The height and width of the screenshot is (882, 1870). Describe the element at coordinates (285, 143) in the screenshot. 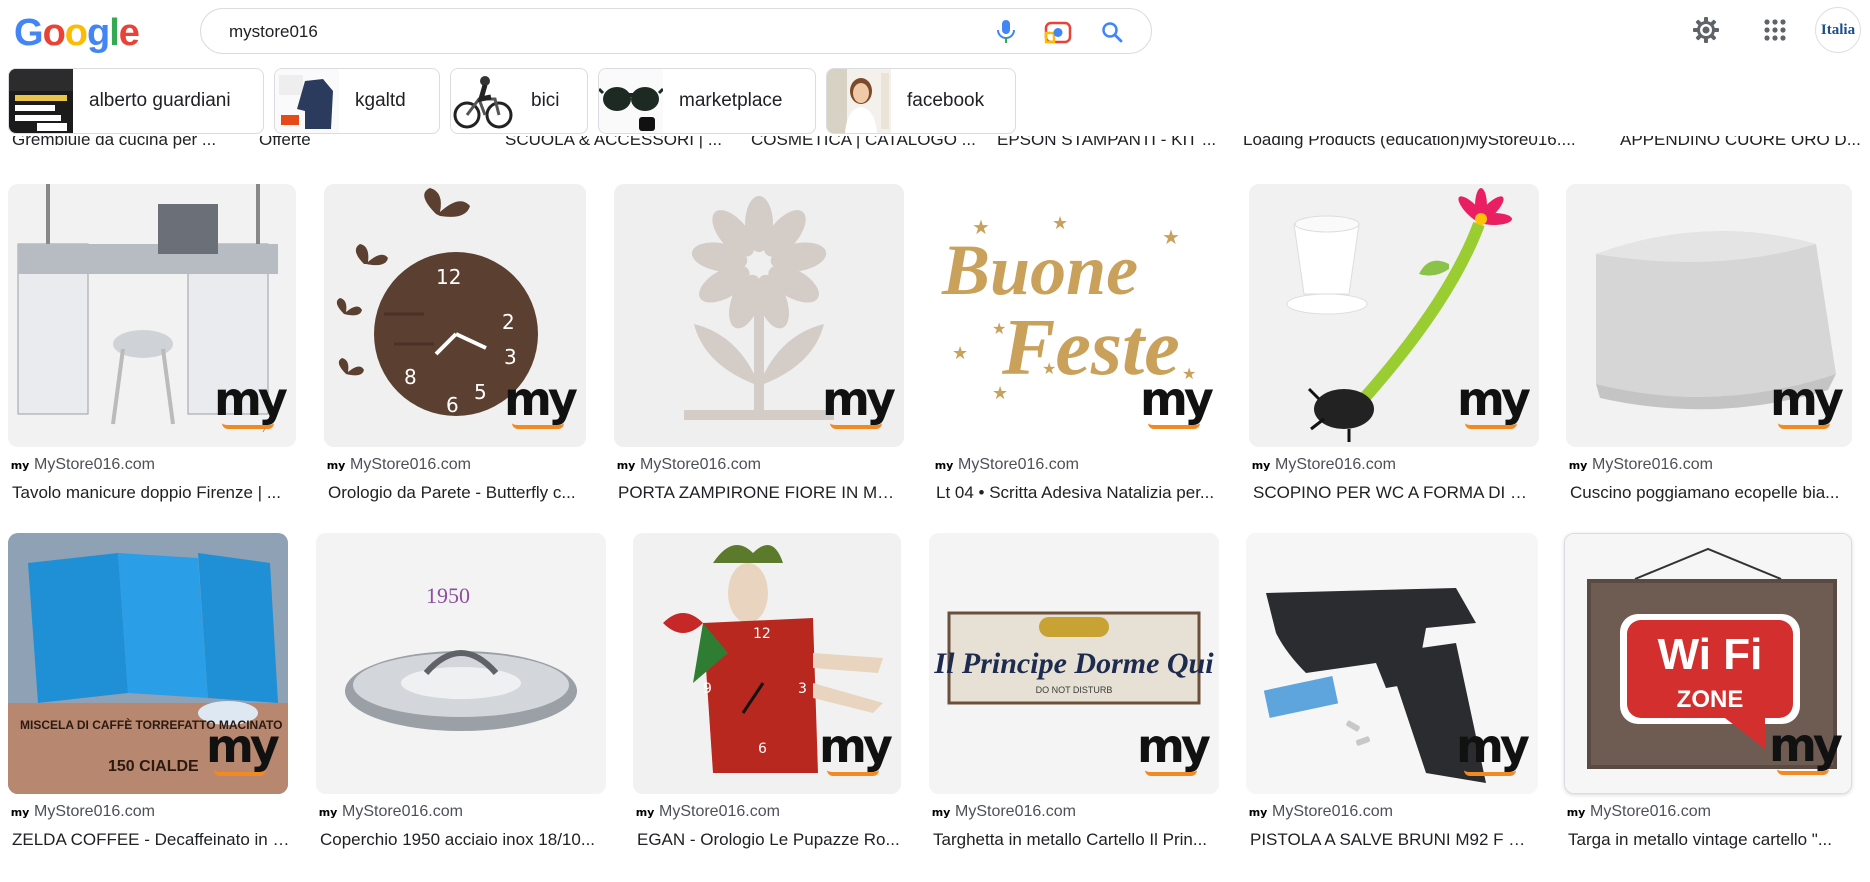

I see `result-title: Offerte` at that location.